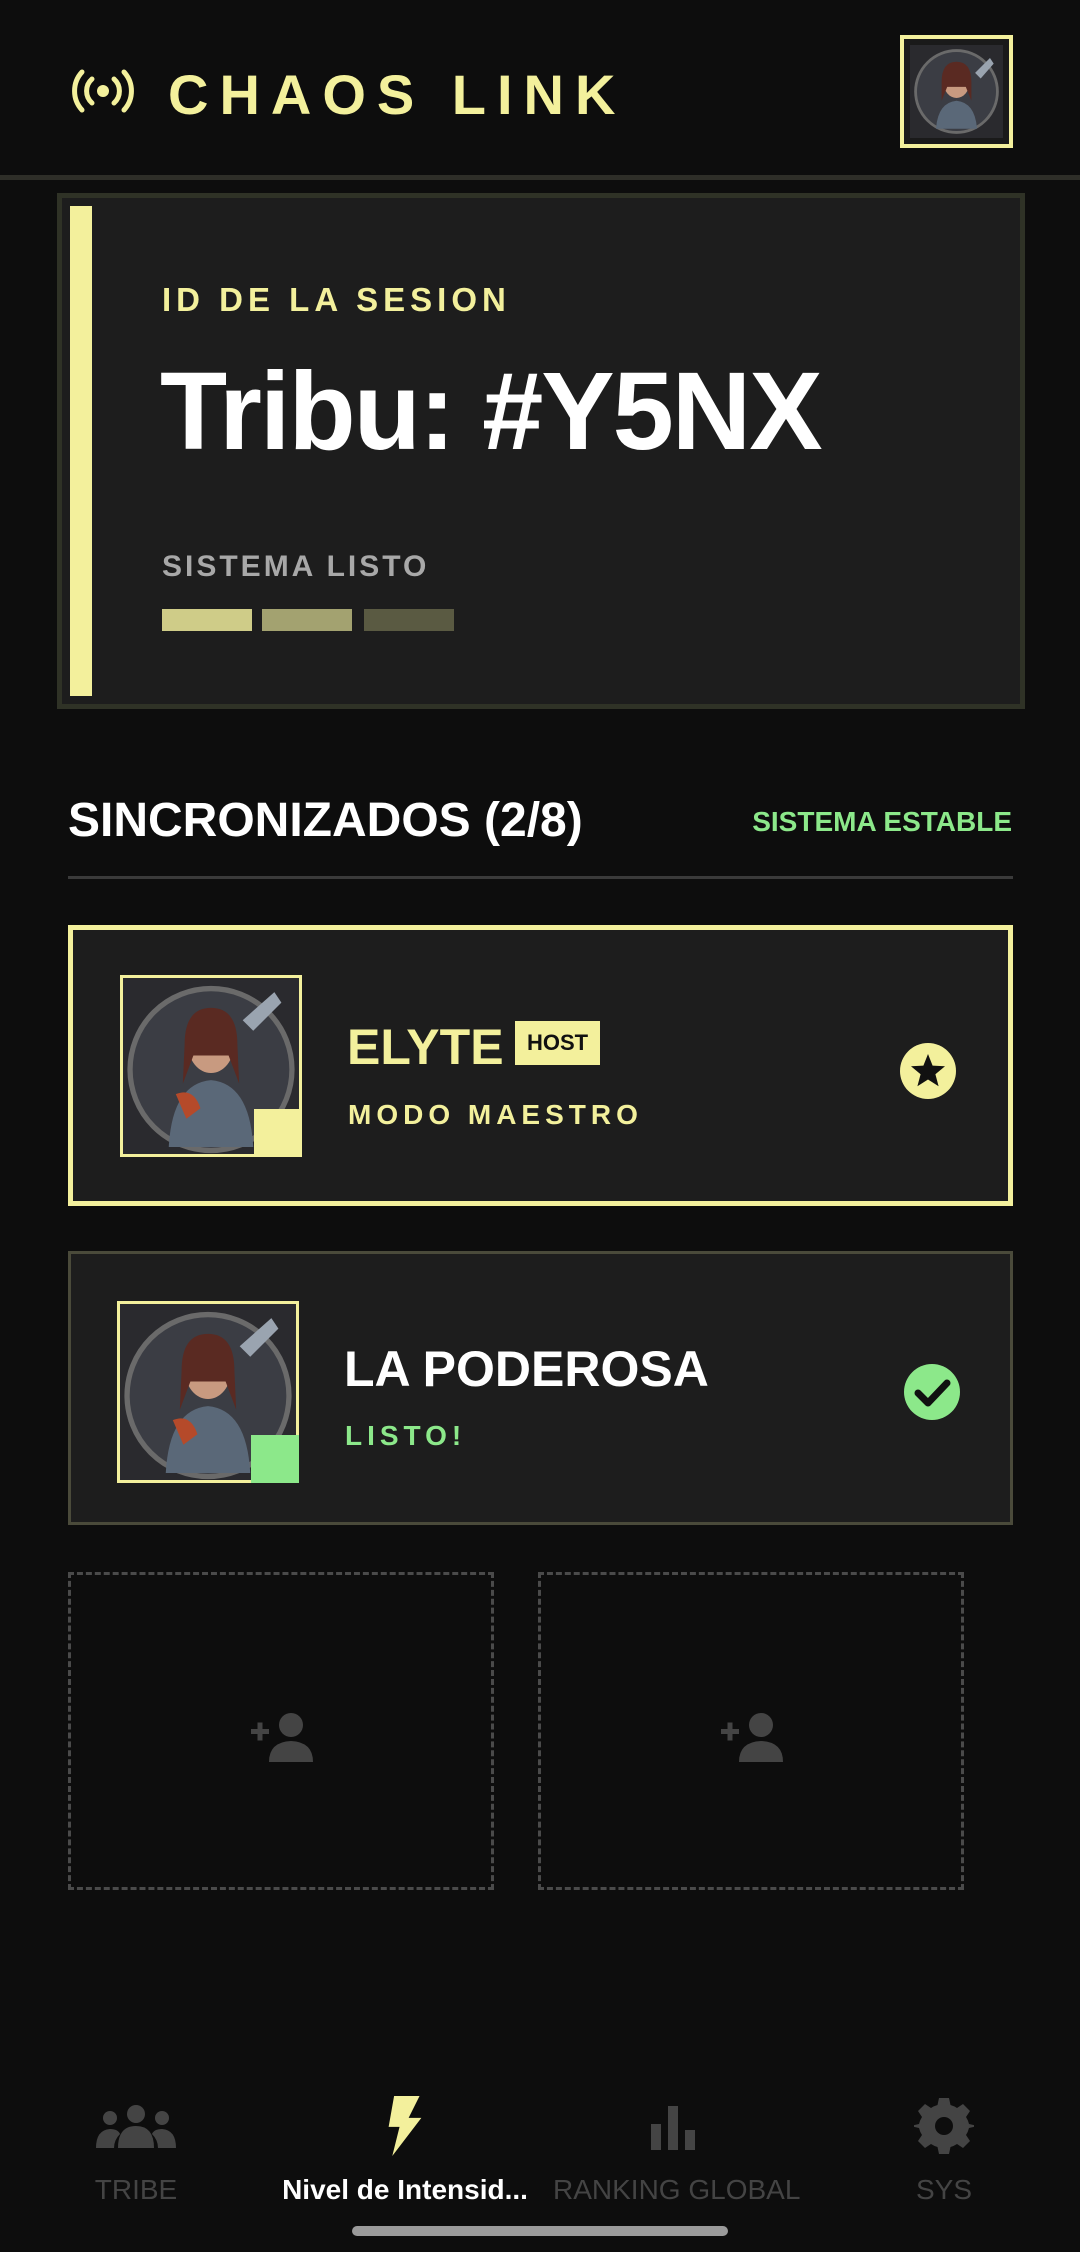 The width and height of the screenshot is (1080, 2252). Describe the element at coordinates (558, 1043) in the screenshot. I see `host-badge: HOST` at that location.